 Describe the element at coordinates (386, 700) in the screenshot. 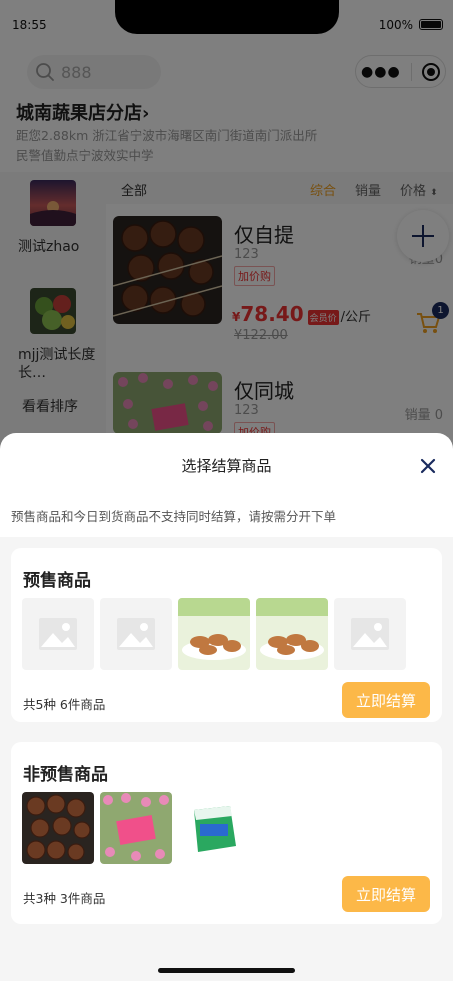

I see `settle-presale-button: 立即结算` at that location.